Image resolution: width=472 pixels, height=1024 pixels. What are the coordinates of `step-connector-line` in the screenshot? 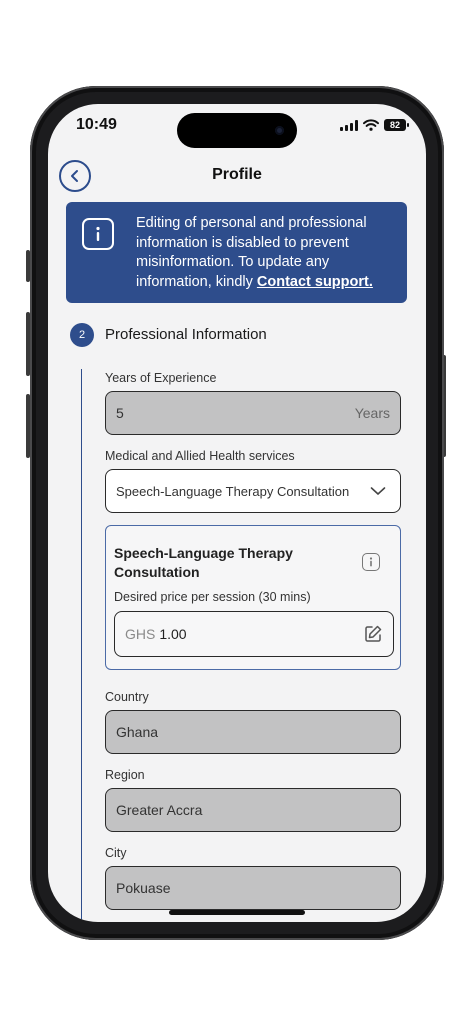 It's located at (81, 645).